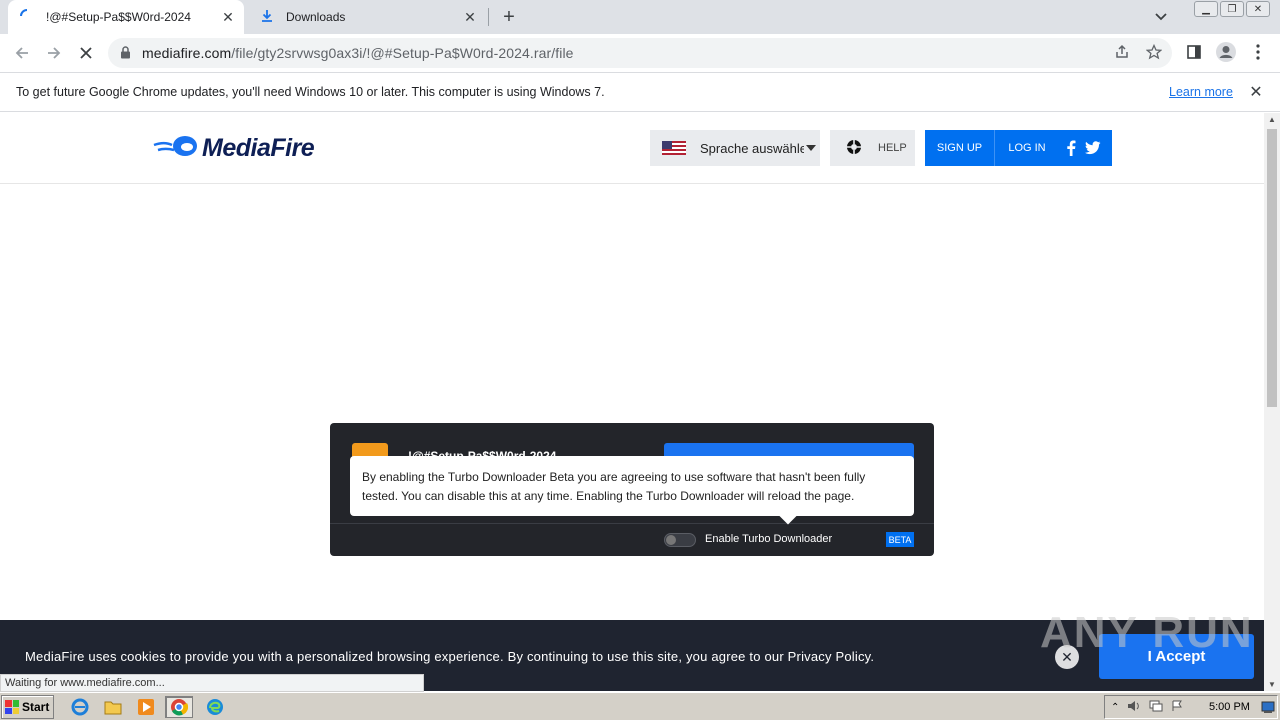  Describe the element at coordinates (1256, 92) in the screenshot. I see `infobar-close-icon: ✕` at that location.